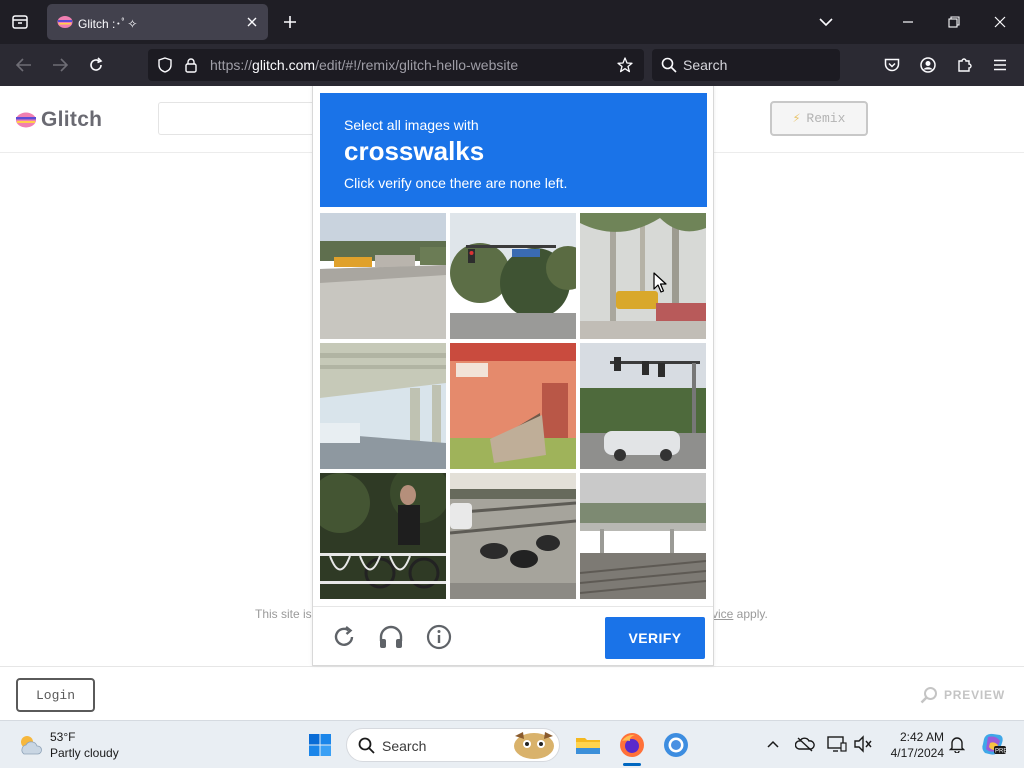  What do you see at coordinates (705, 65) in the screenshot?
I see `search-placeholder: Search` at bounding box center [705, 65].